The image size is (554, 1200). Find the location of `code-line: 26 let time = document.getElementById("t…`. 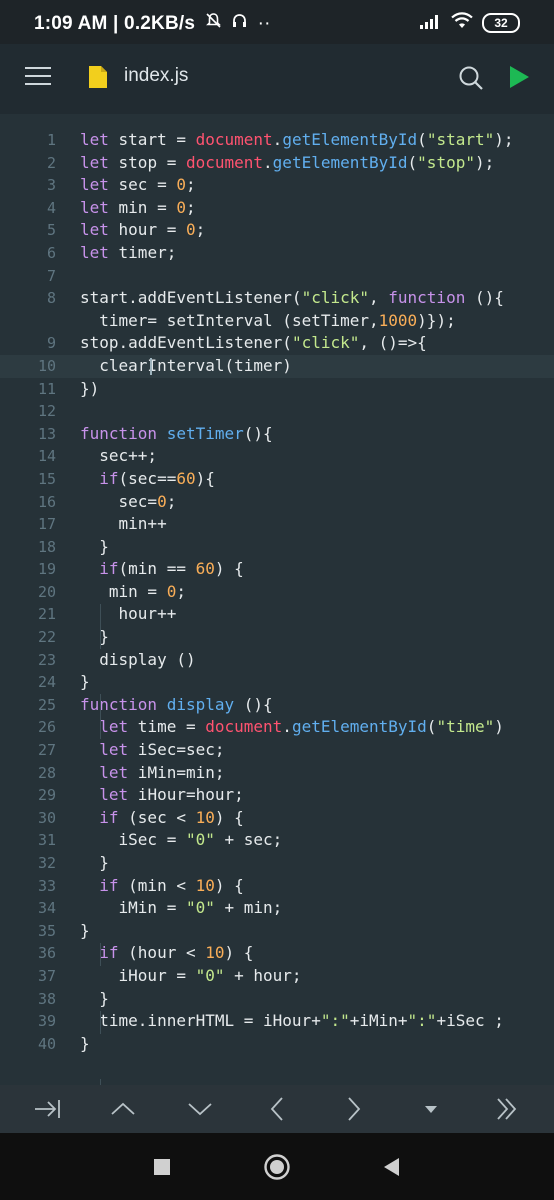

code-line: 26 let time = document.getElementById("t… is located at coordinates (277, 727).